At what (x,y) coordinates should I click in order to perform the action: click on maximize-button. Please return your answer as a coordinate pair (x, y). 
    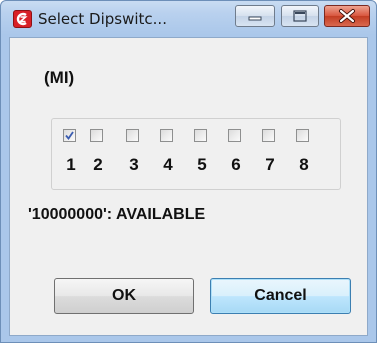
    Looking at the image, I should click on (300, 16).